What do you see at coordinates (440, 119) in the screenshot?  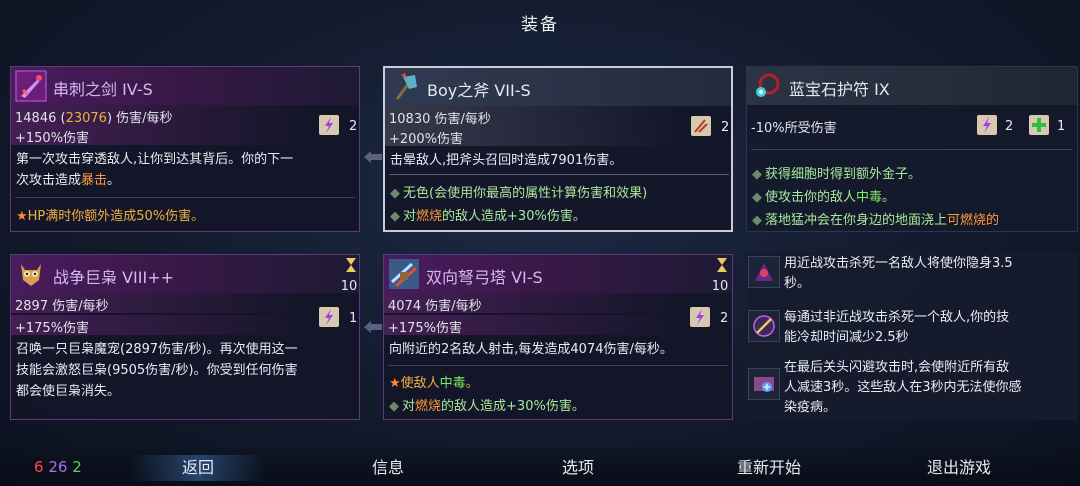 I see `dps-value: 10830 伤害/每秒` at bounding box center [440, 119].